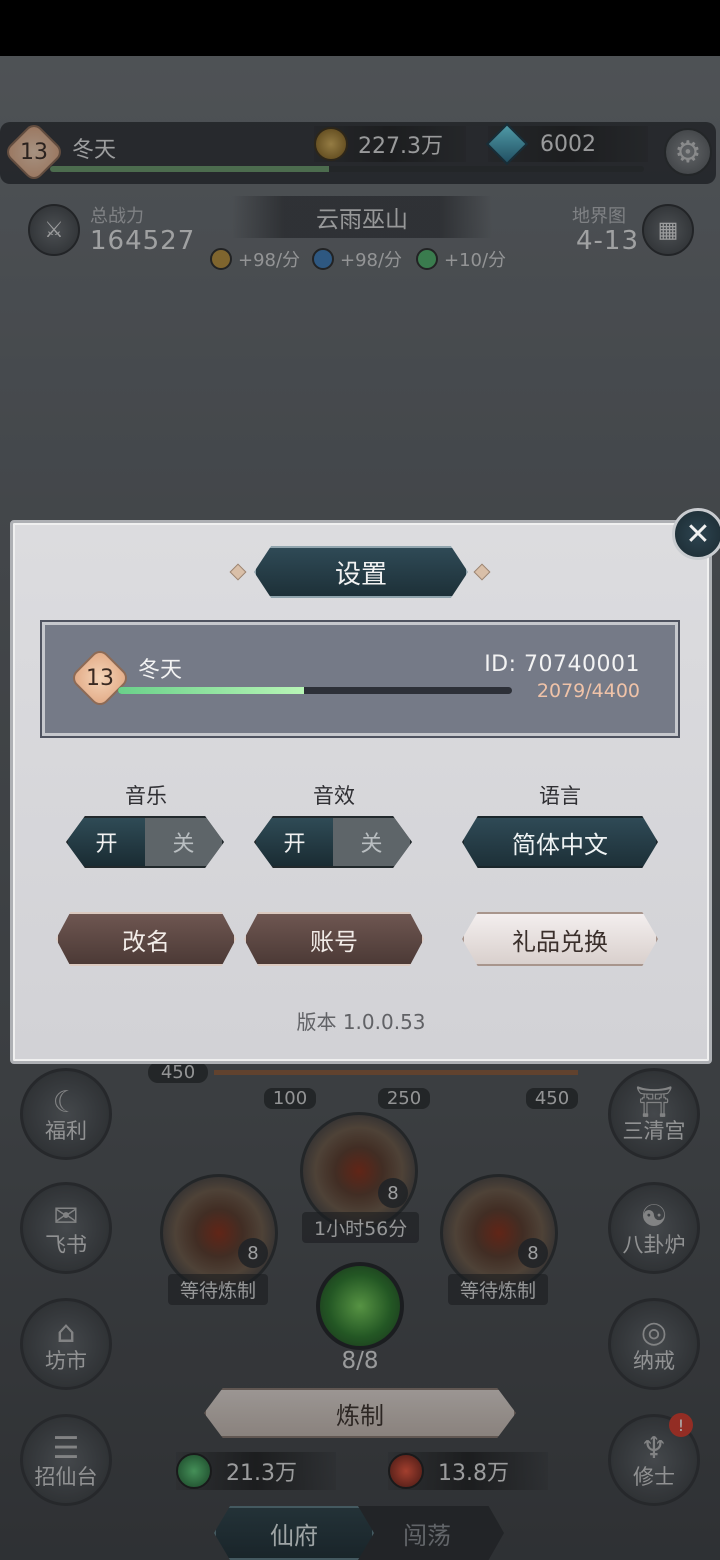 The height and width of the screenshot is (1560, 720). What do you see at coordinates (560, 796) in the screenshot?
I see `language-label: 语言` at bounding box center [560, 796].